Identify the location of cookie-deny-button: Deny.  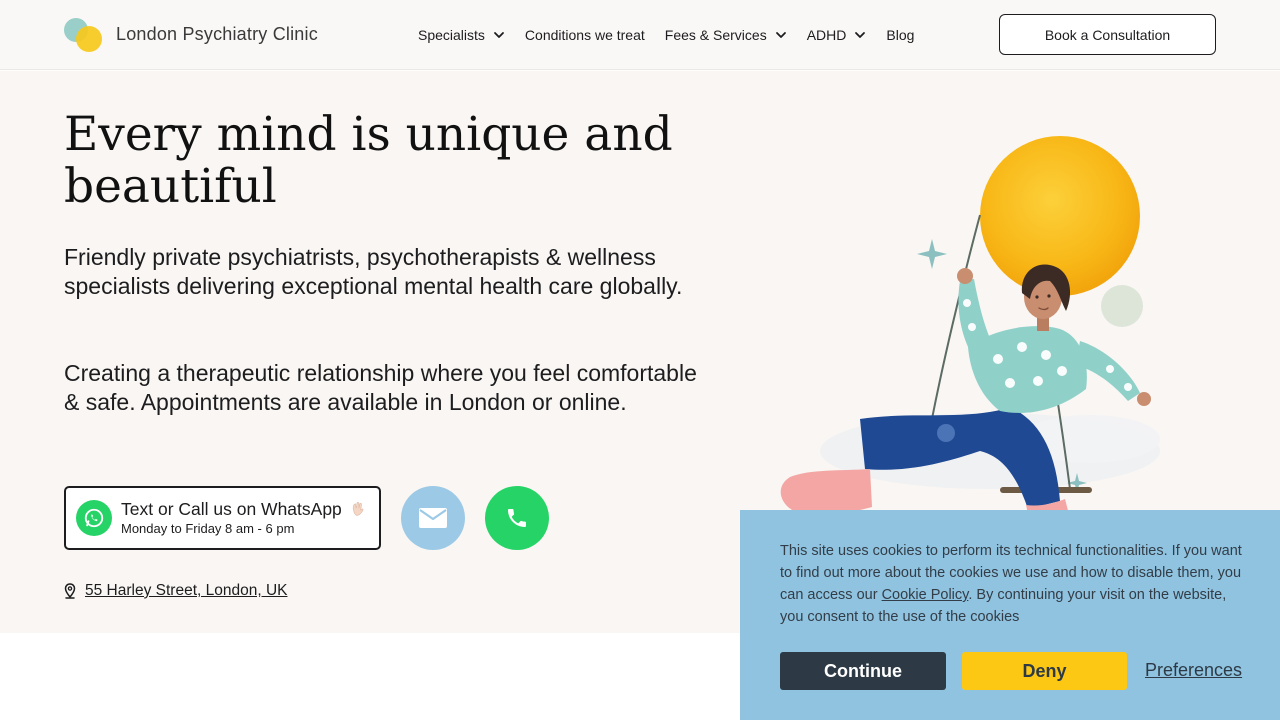
(1044, 671).